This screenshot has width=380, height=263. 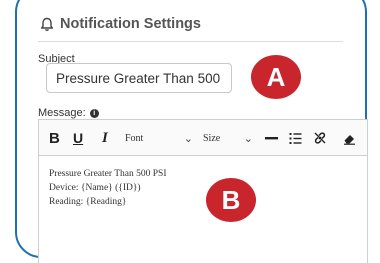 What do you see at coordinates (134, 138) in the screenshot?
I see `font-select-label: Font` at bounding box center [134, 138].